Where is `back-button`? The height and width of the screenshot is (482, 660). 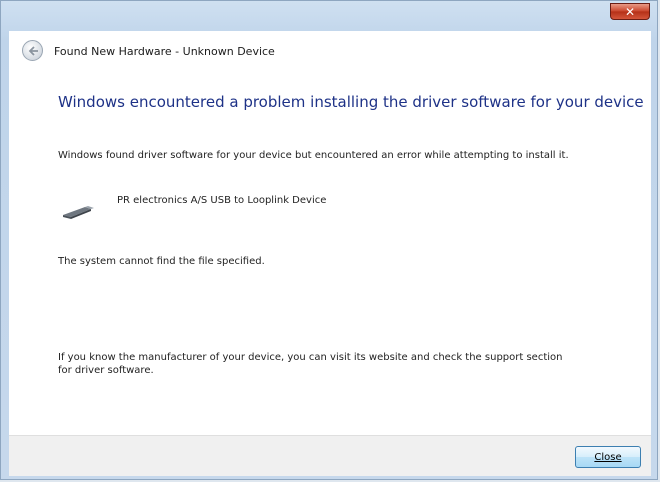 back-button is located at coordinates (32, 50).